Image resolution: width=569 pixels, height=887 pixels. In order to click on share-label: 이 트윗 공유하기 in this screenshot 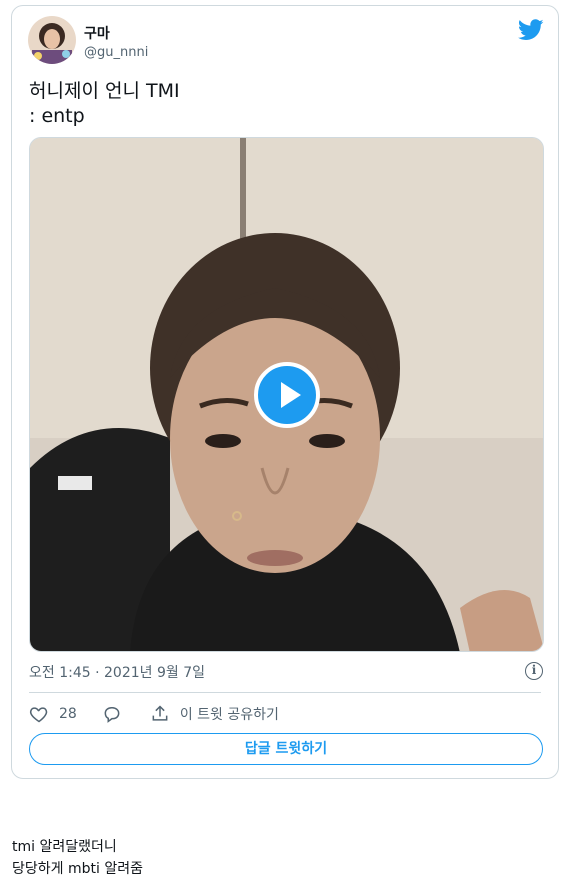, I will do `click(229, 715)`.